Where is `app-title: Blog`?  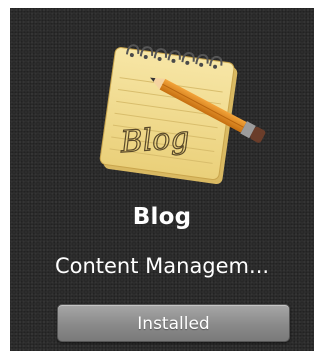 app-title: Blog is located at coordinates (162, 217).